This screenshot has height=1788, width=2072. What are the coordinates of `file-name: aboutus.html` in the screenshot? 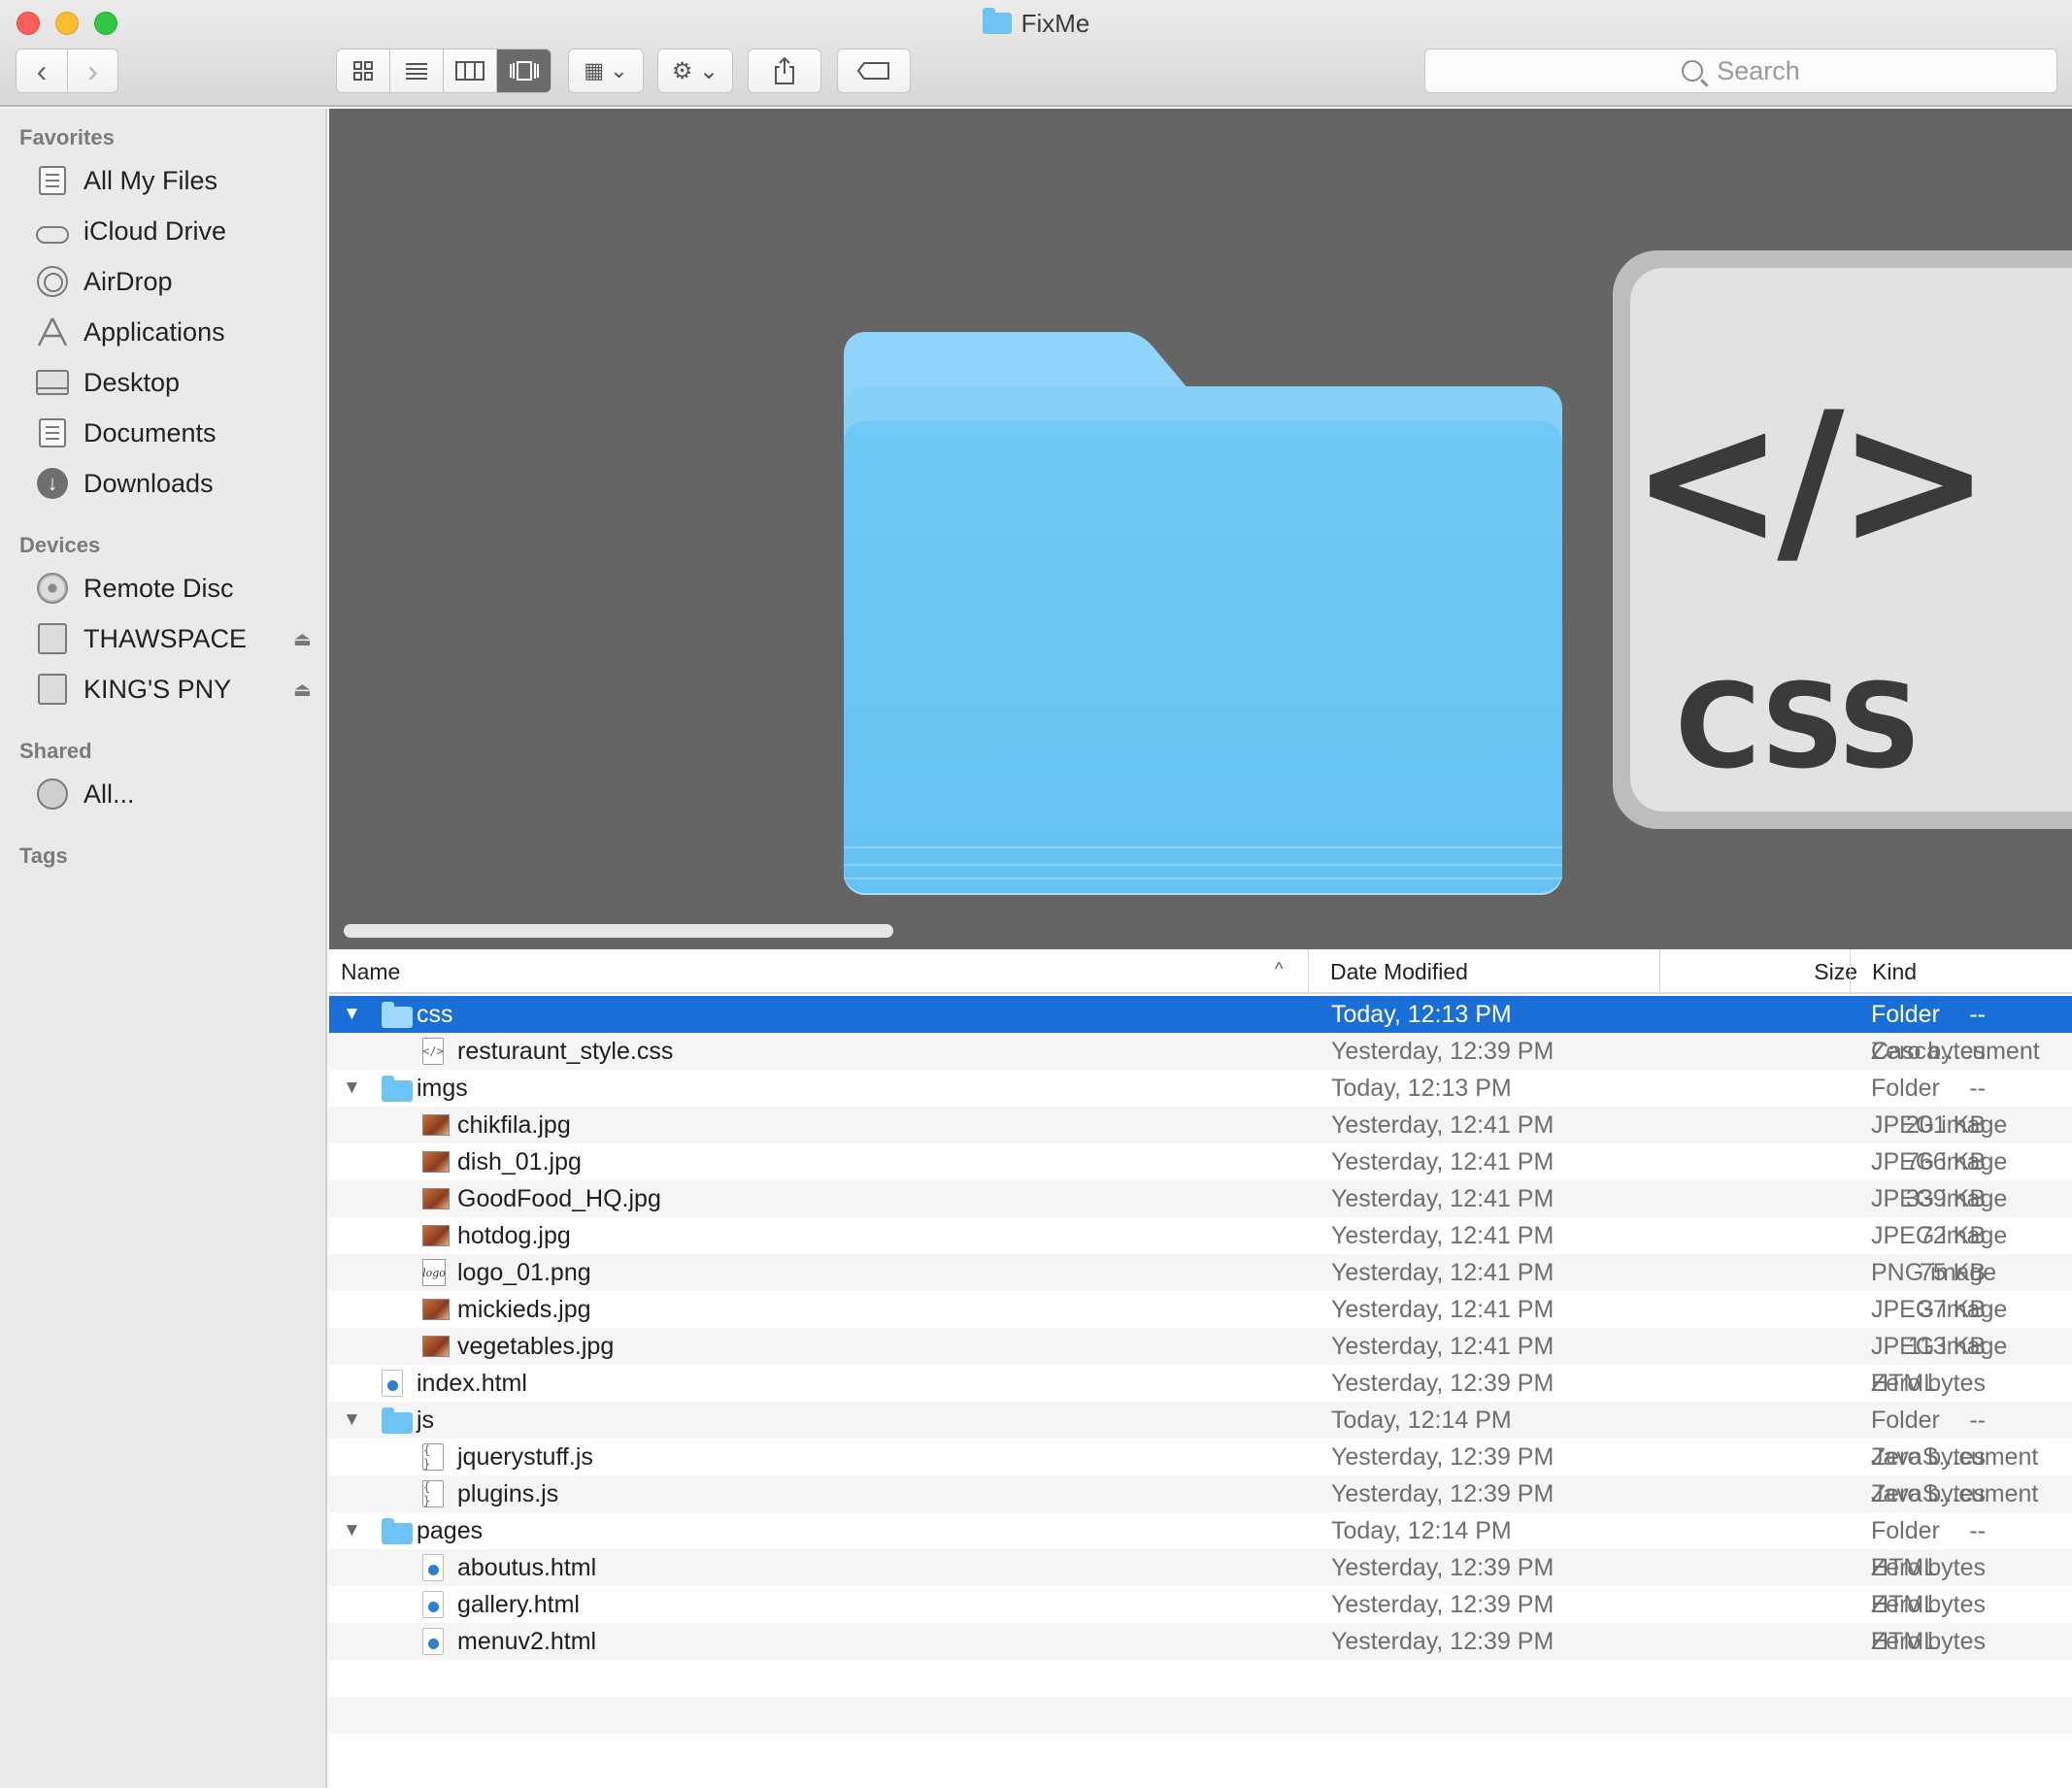 It's located at (527, 1567).